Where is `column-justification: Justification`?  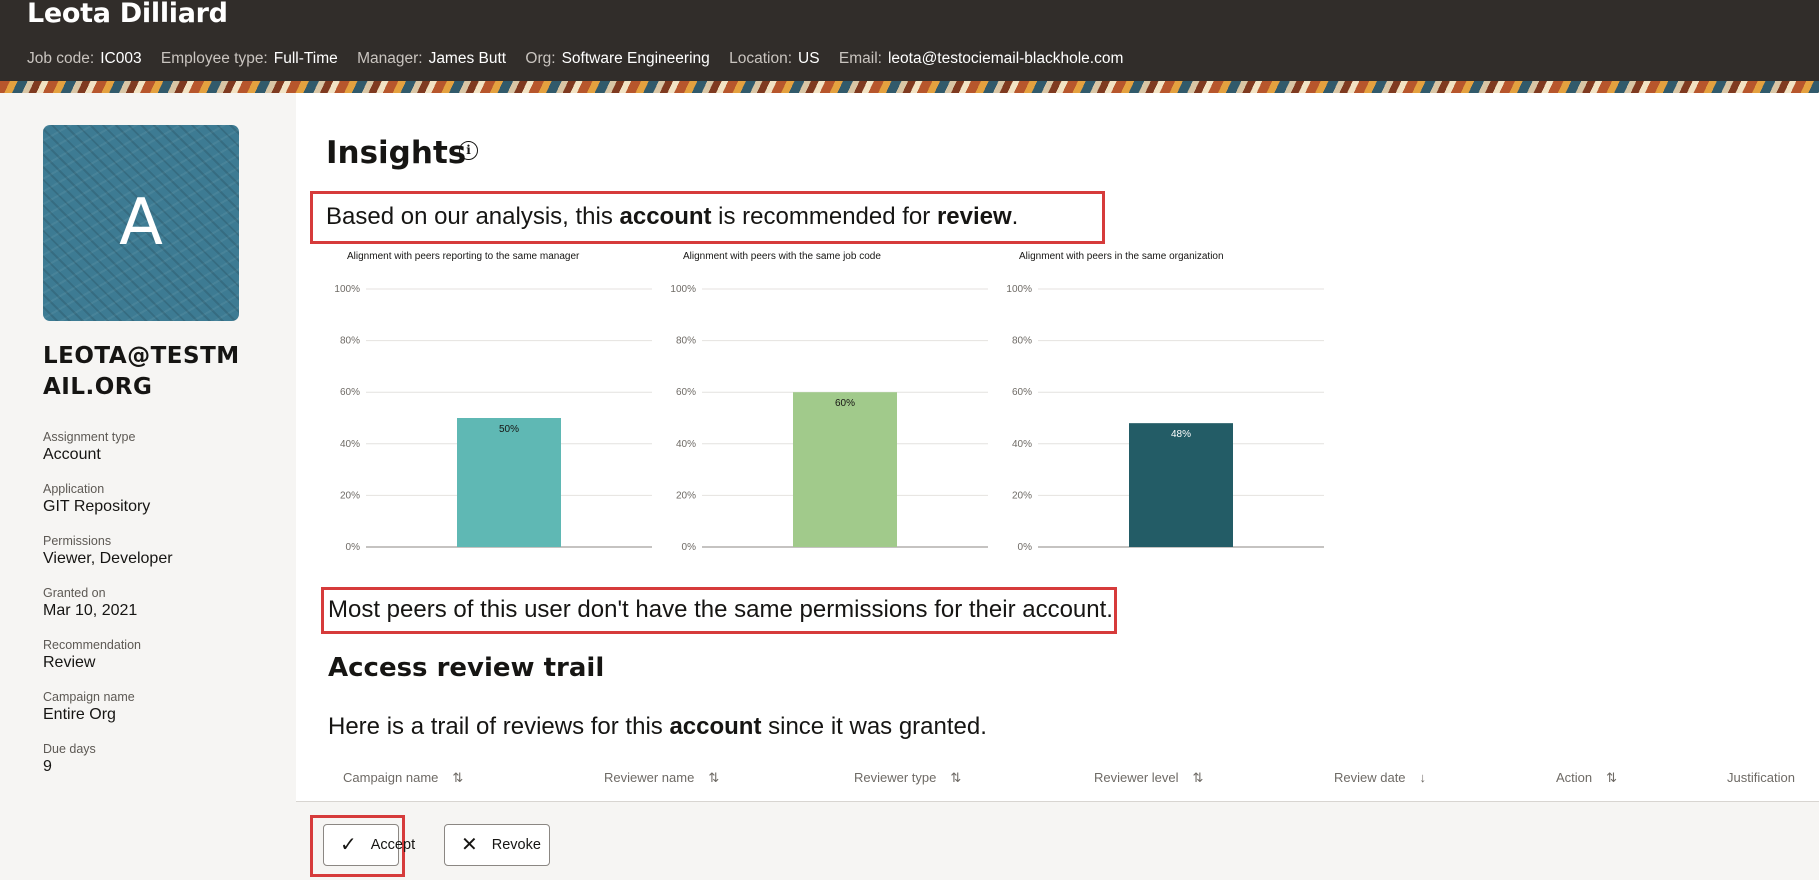 column-justification: Justification is located at coordinates (1761, 777).